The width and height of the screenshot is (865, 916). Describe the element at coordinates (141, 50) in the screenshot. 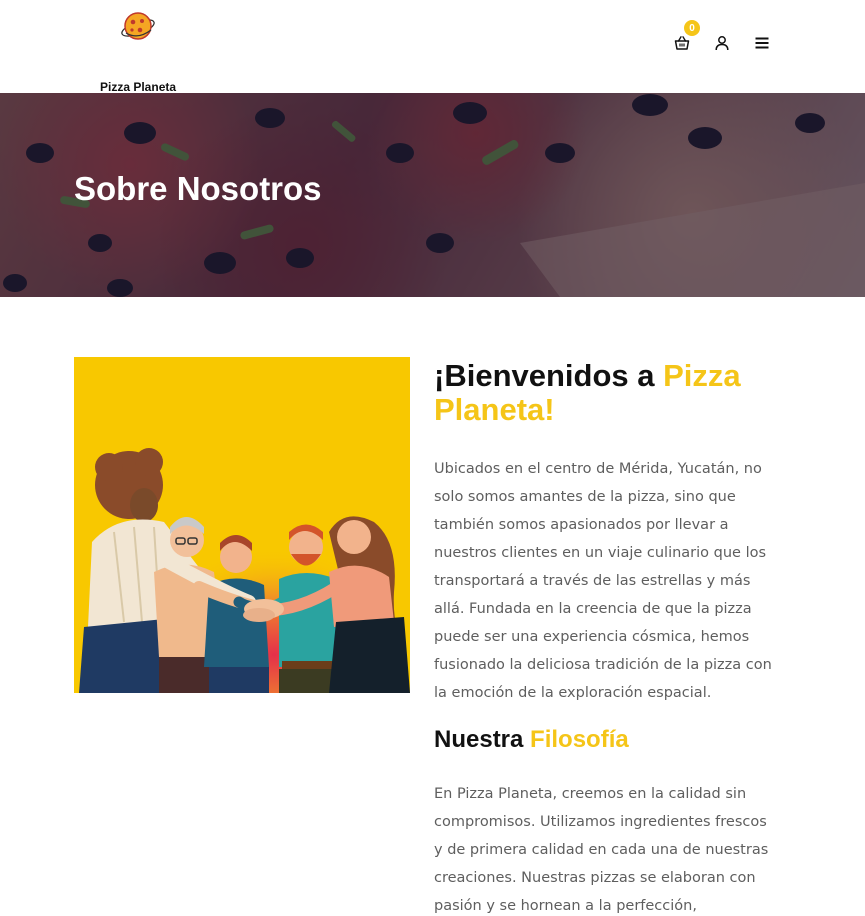

I see `home-logo-link: Pizza Planeta` at that location.